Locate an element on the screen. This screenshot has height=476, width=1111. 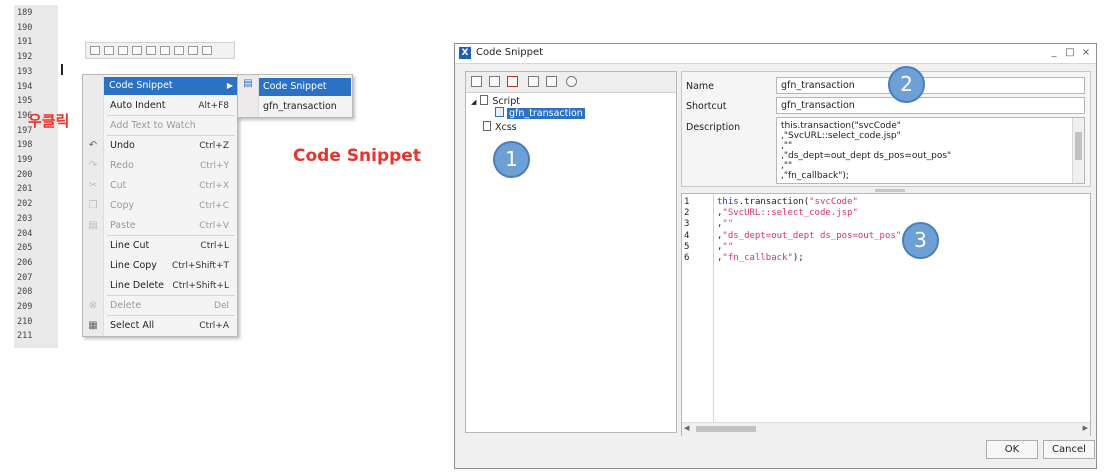
settings-gear-icon is located at coordinates (571, 81).